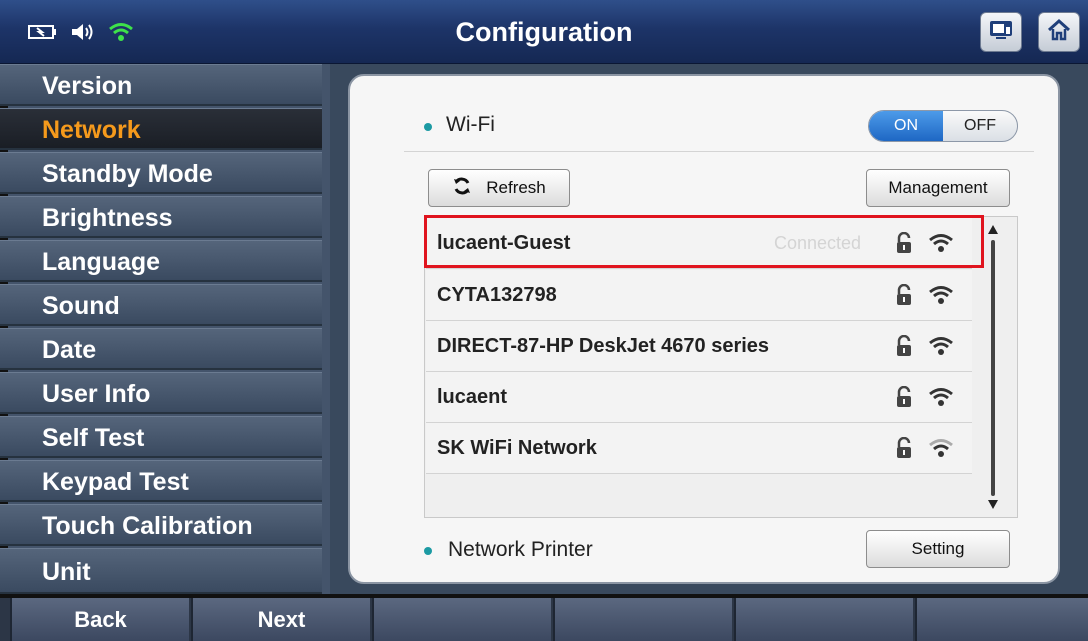 The image size is (1088, 641). I want to click on sidebar-item-network: Network, so click(161, 129).